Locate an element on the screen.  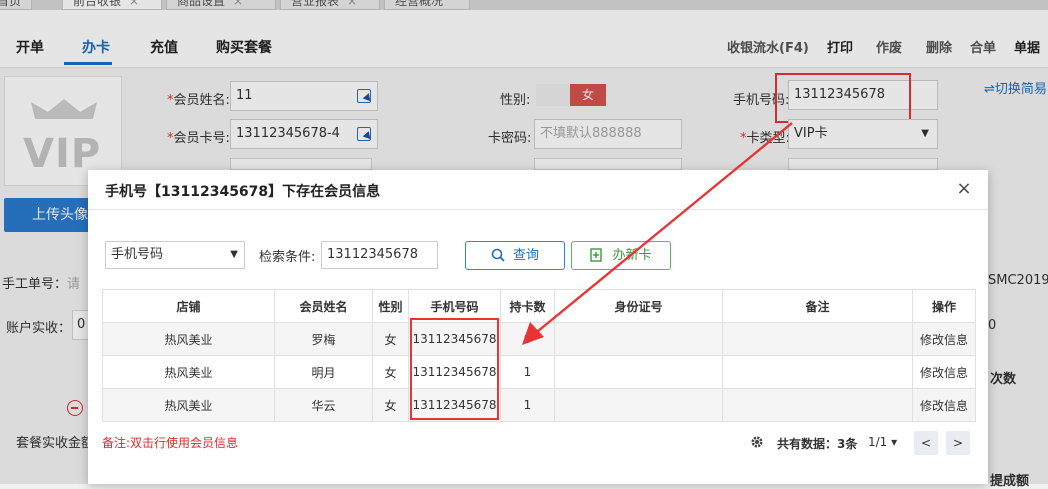
chevron-down-icon: ▼ is located at coordinates (234, 254).